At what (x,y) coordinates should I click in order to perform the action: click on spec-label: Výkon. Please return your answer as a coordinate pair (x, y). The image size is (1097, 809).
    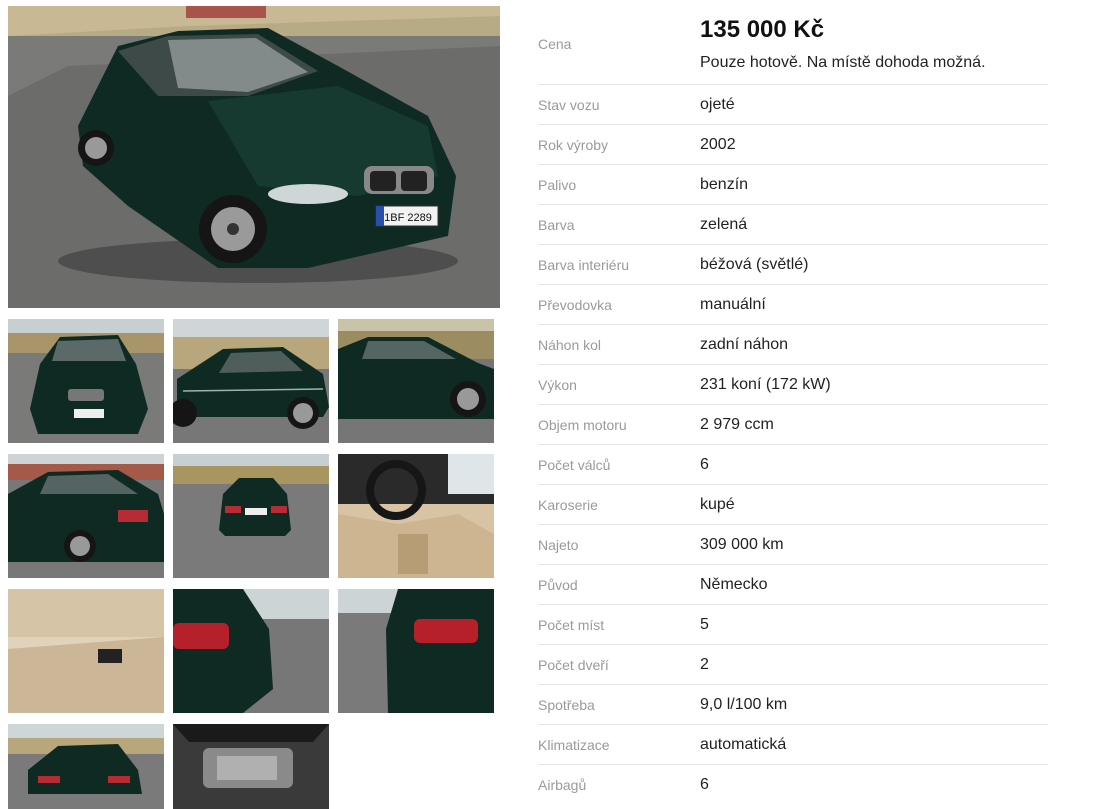
    Looking at the image, I should click on (557, 384).